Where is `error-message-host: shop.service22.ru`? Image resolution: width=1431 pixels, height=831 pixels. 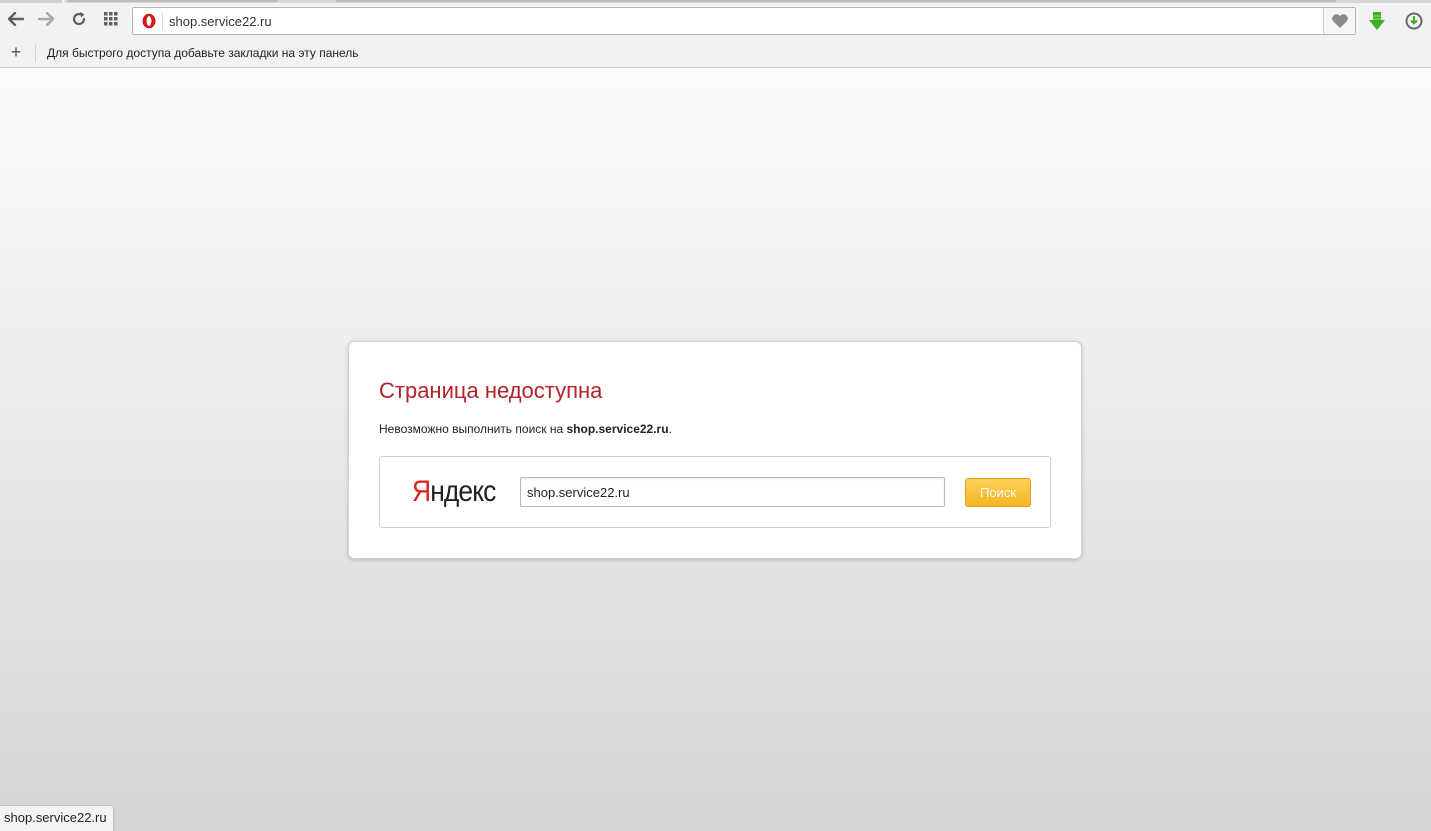
error-message-host: shop.service22.ru is located at coordinates (617, 429).